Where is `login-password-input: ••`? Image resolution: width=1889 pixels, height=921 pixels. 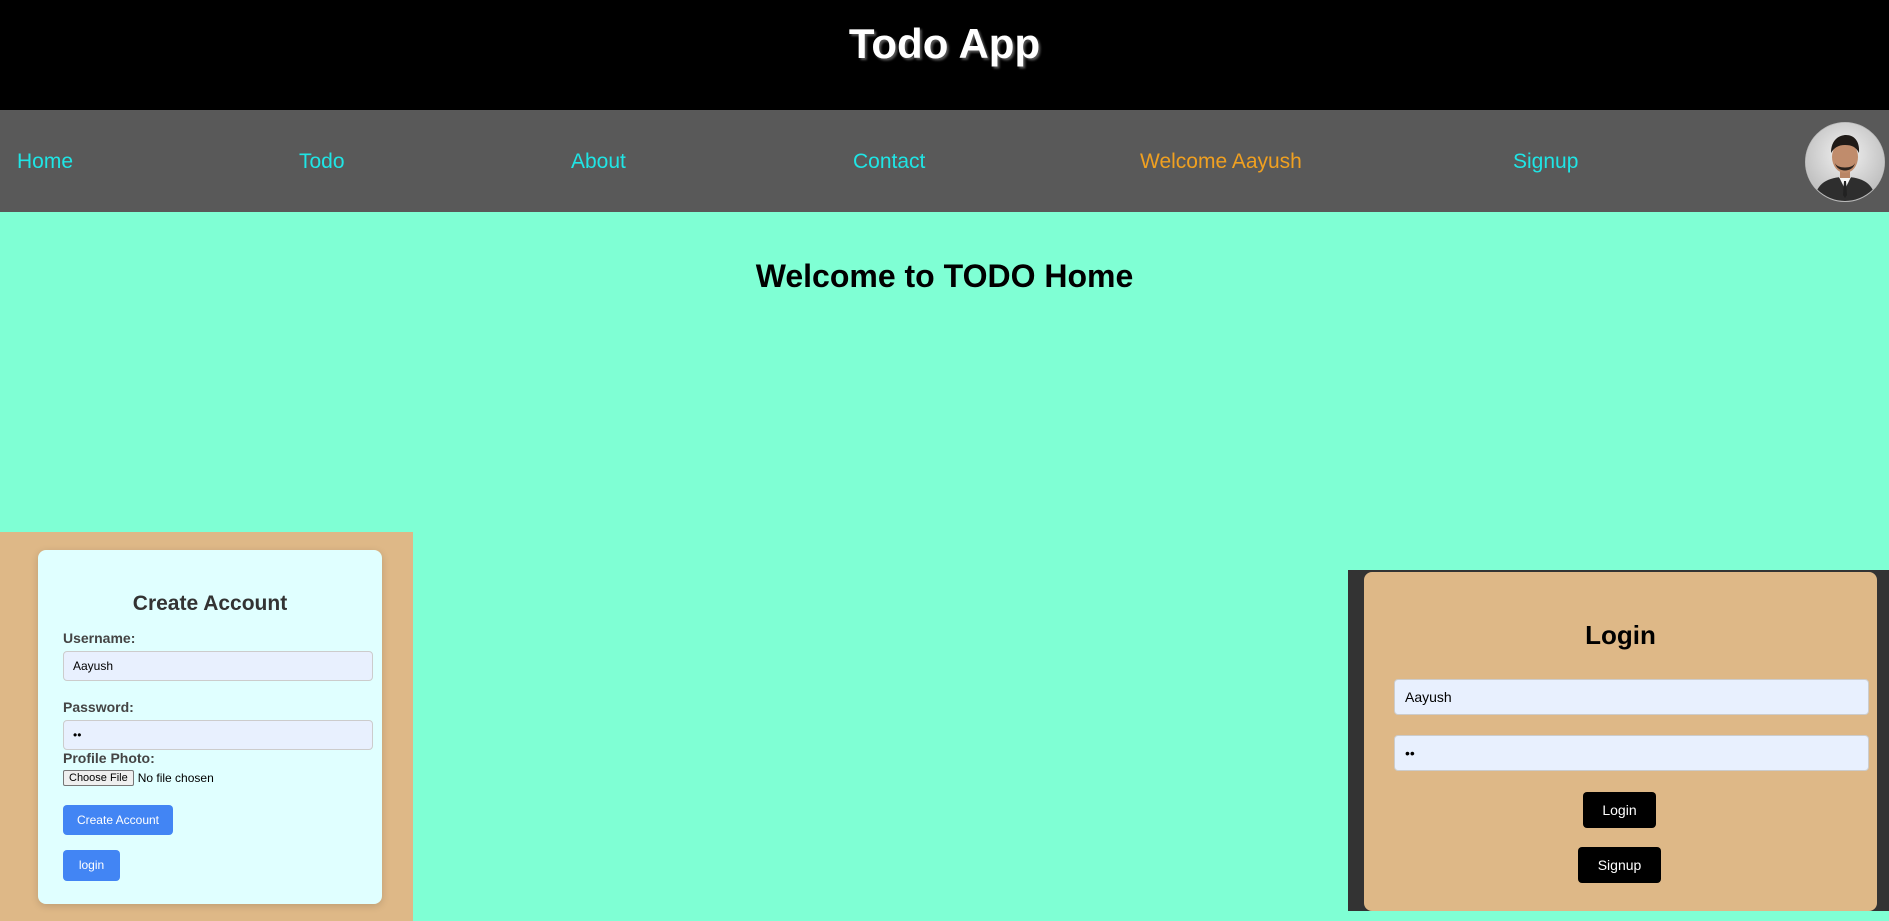 login-password-input: •• is located at coordinates (1631, 753).